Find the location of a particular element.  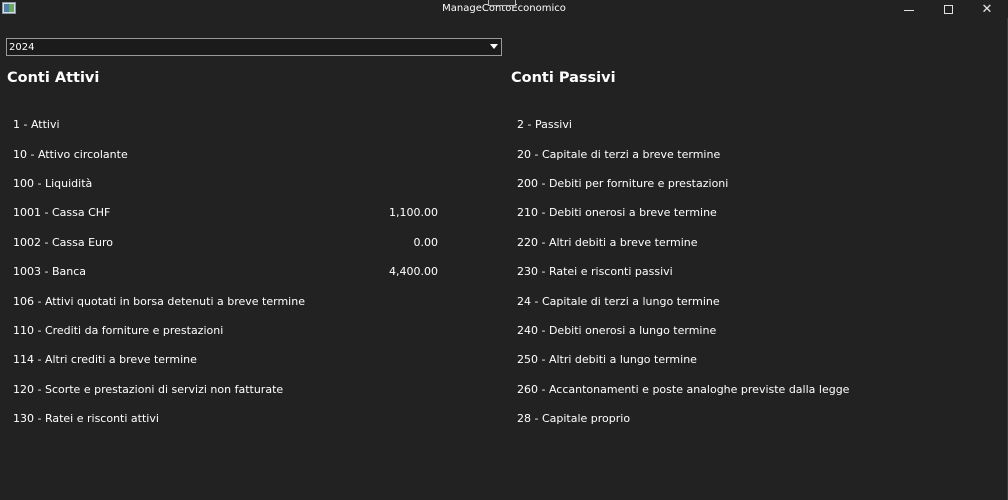

account-row: 1003 - Banca 4,400.00 is located at coordinates (233, 271).